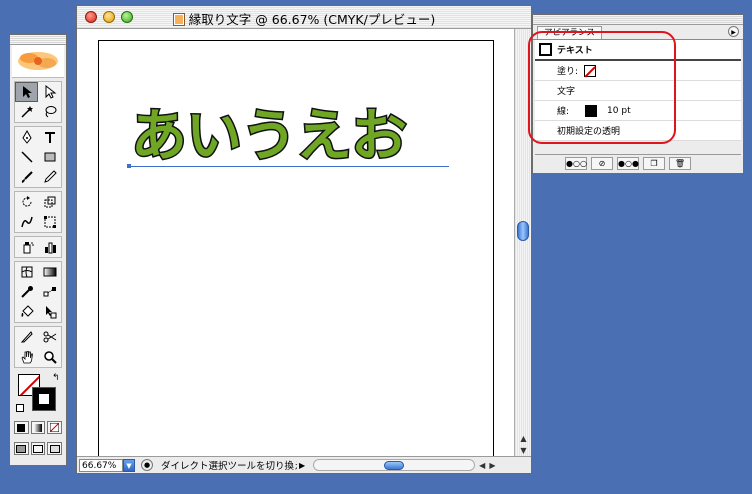 The image size is (752, 494). I want to click on gradient-tool, so click(49, 272).